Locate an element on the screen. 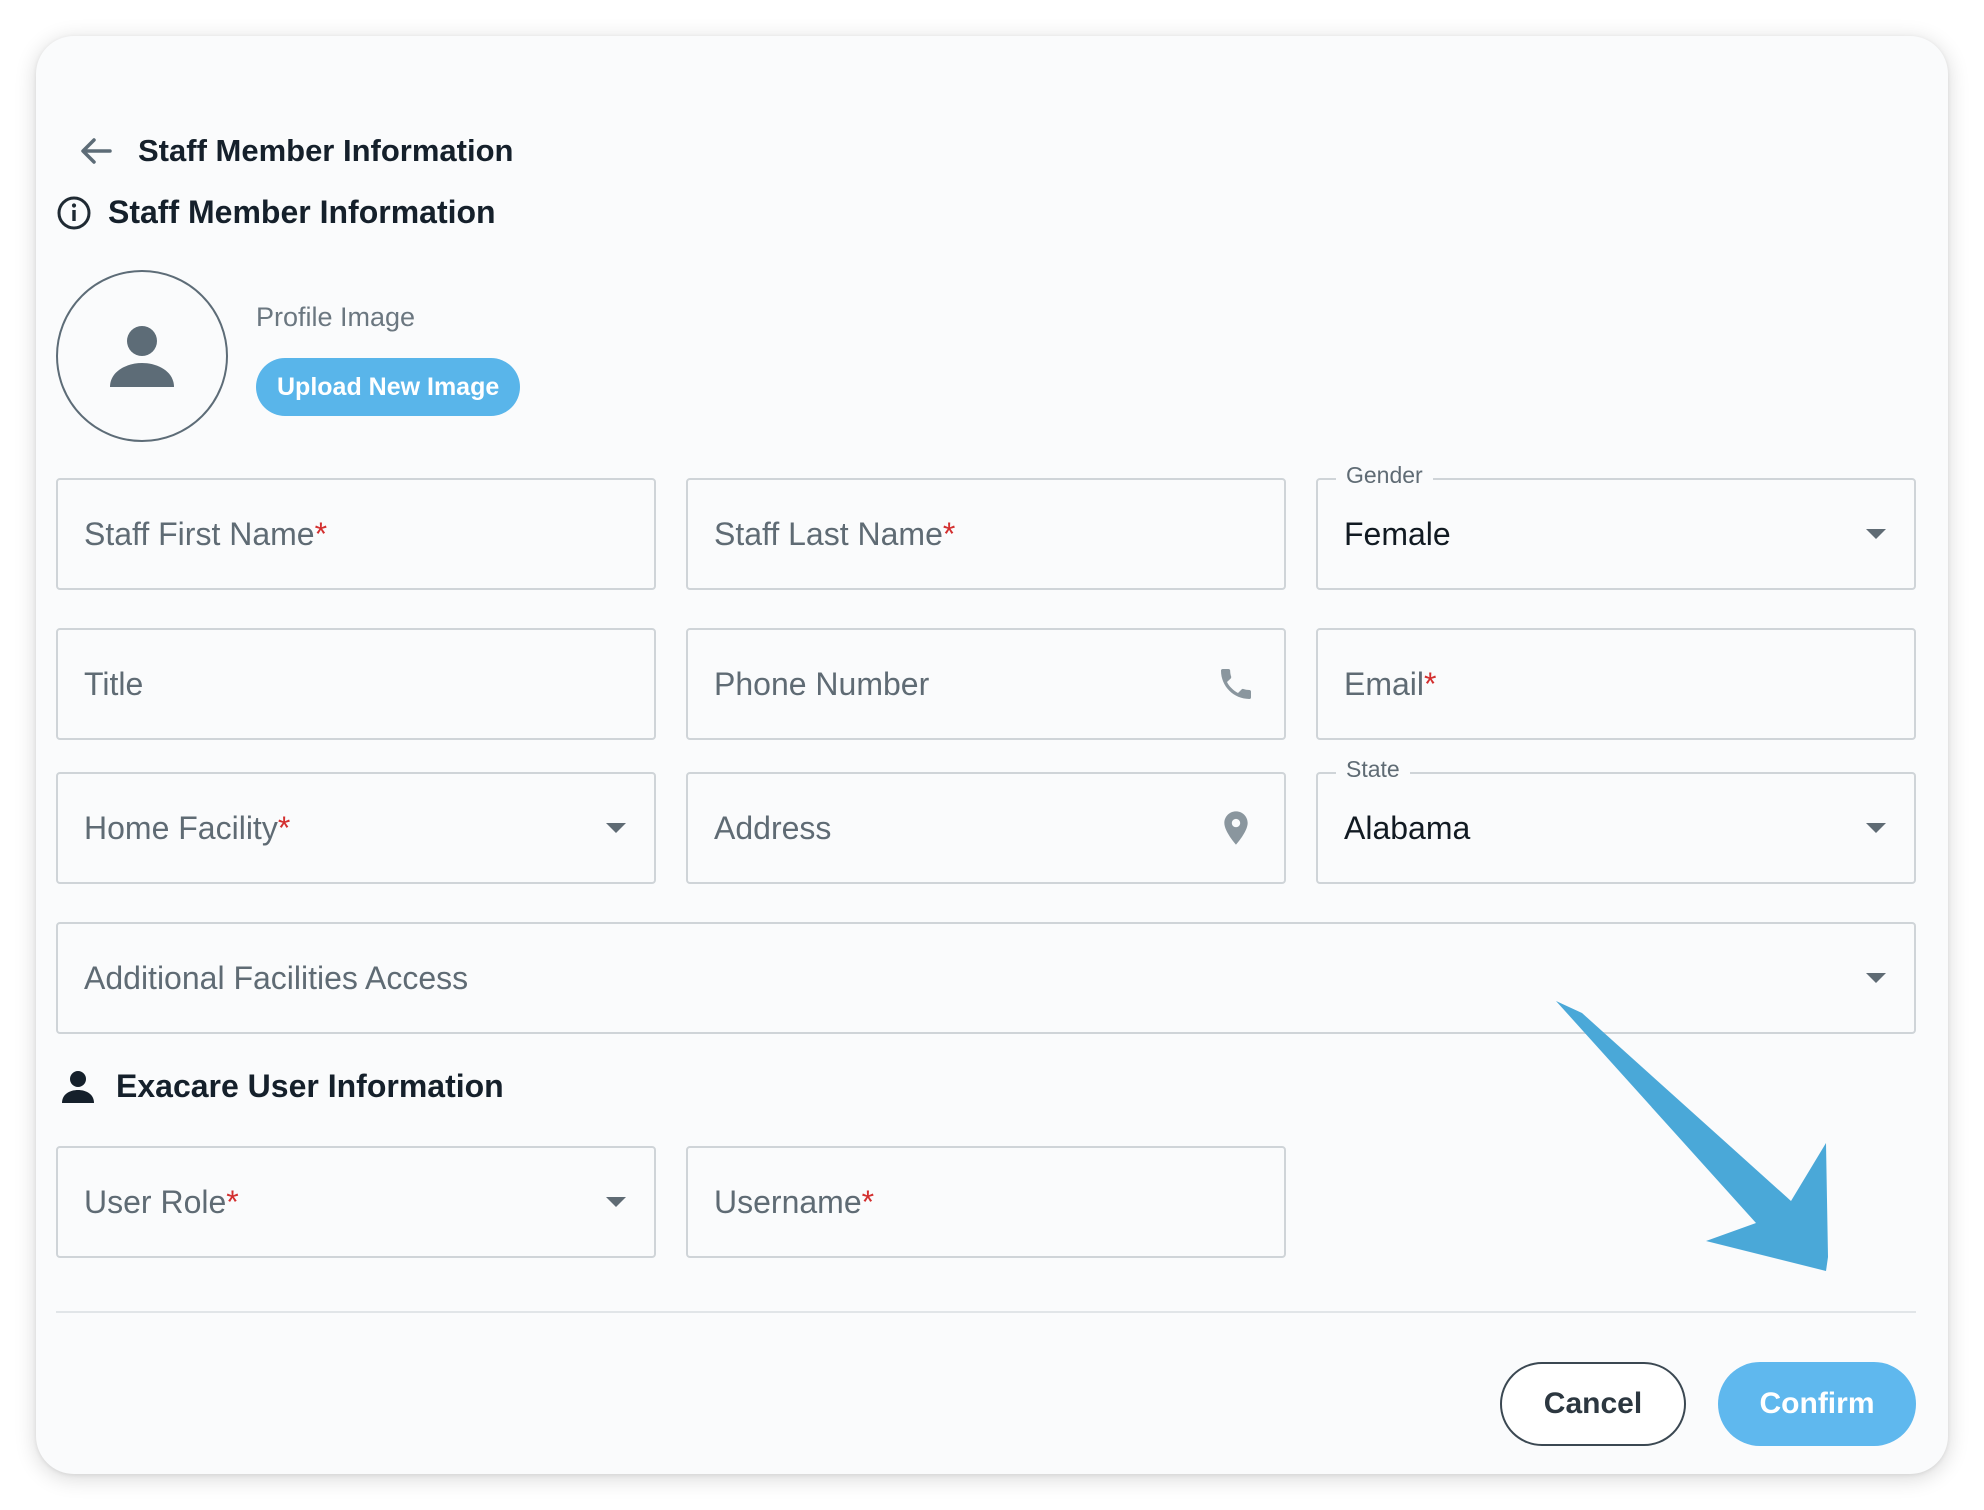  staff-section-title: Staff Member Information is located at coordinates (302, 212).